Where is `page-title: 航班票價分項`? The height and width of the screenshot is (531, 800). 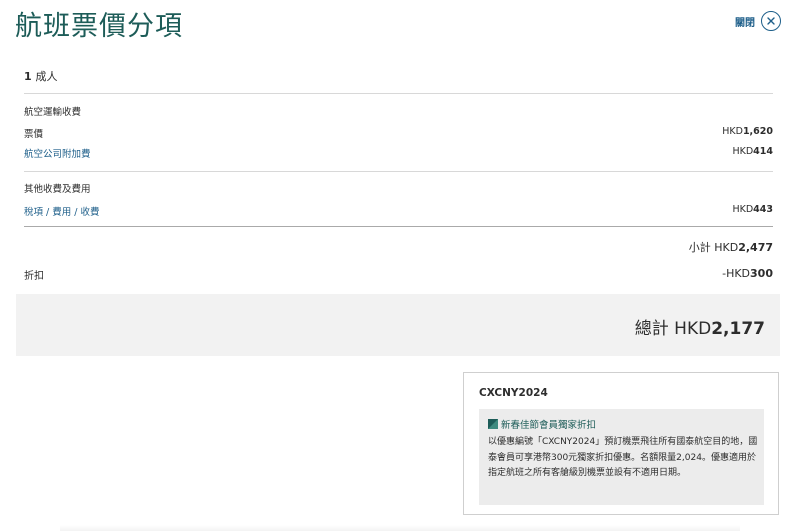 page-title: 航班票價分項 is located at coordinates (99, 26).